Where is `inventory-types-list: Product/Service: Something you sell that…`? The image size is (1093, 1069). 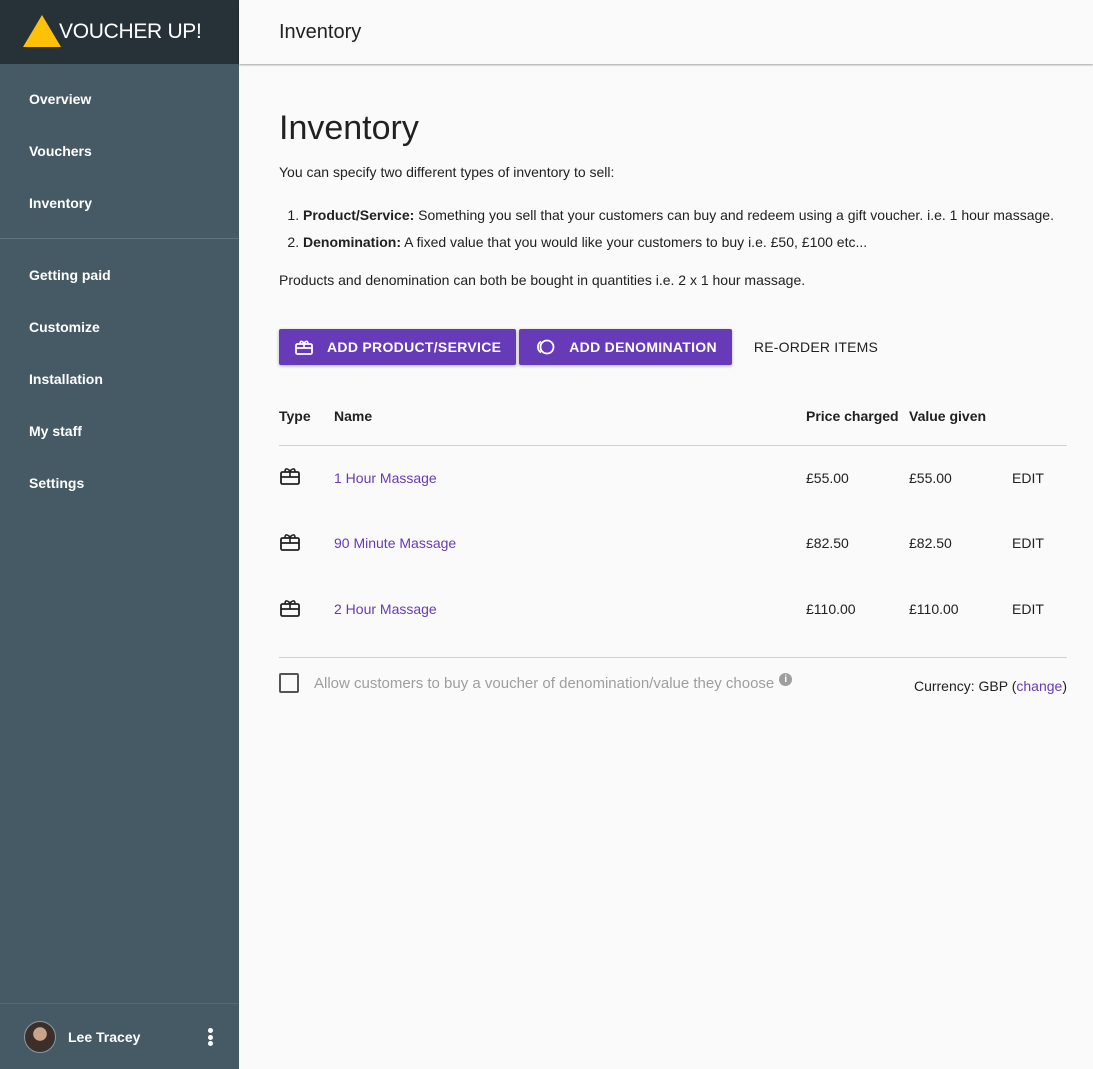 inventory-types-list: Product/Service: Something you sell that… is located at coordinates (678, 229).